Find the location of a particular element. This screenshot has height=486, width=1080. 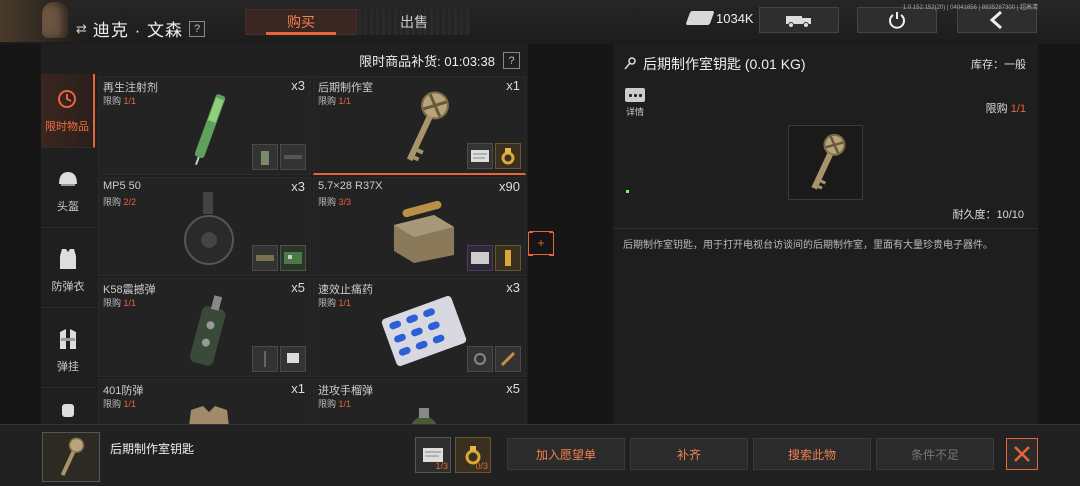

limit-count: 3/3 is located at coordinates (345, 202).